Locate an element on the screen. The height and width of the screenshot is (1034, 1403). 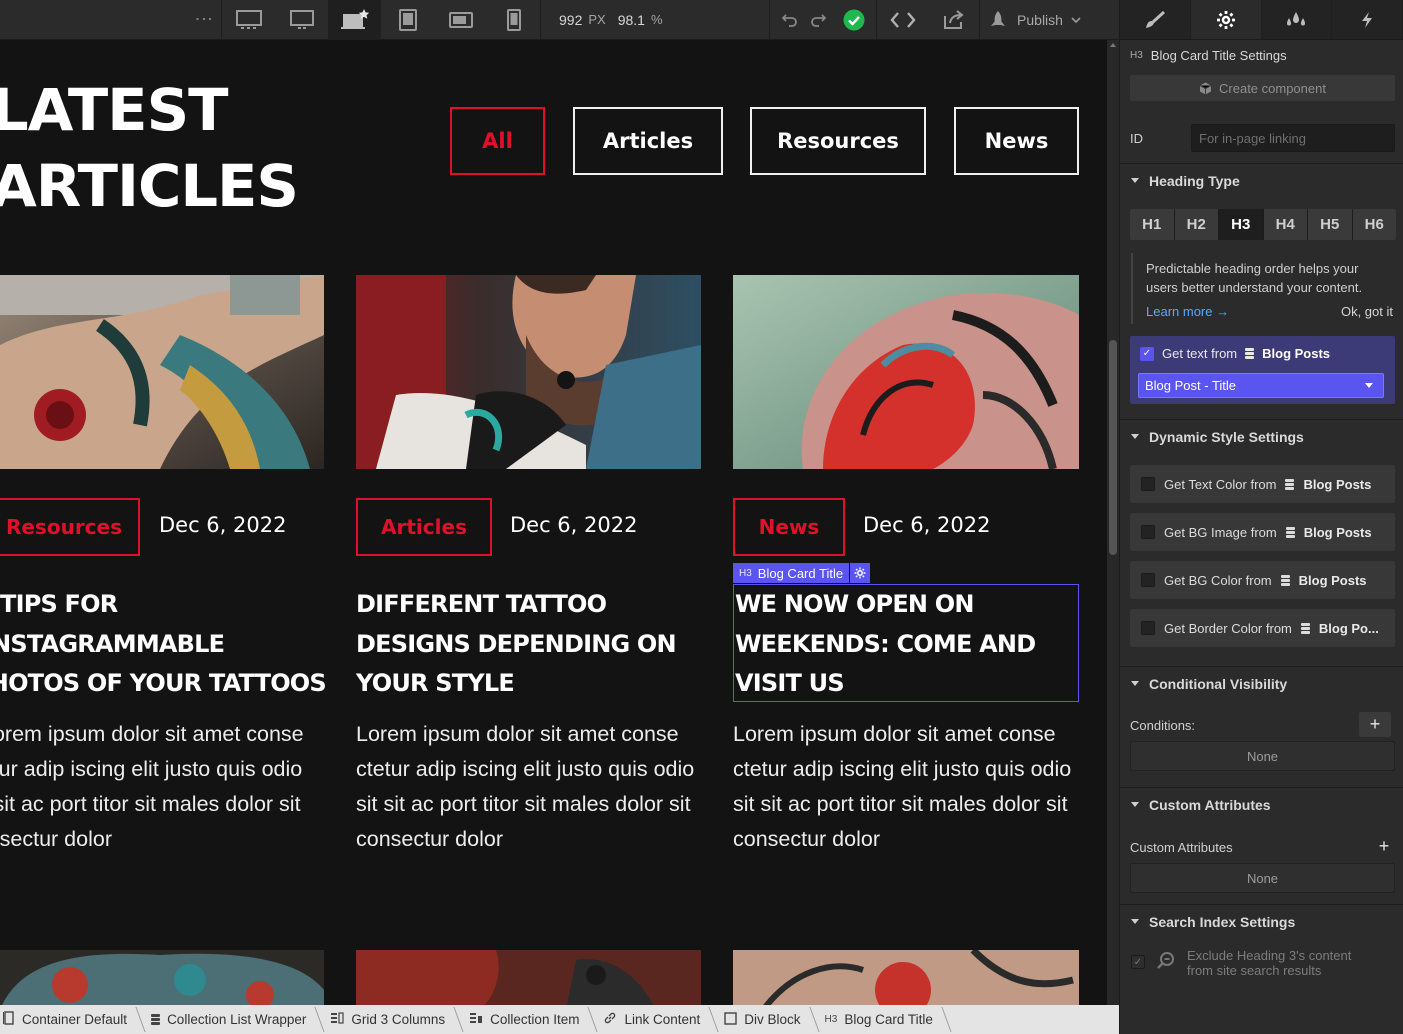
redo-icon is located at coordinates (818, 20).